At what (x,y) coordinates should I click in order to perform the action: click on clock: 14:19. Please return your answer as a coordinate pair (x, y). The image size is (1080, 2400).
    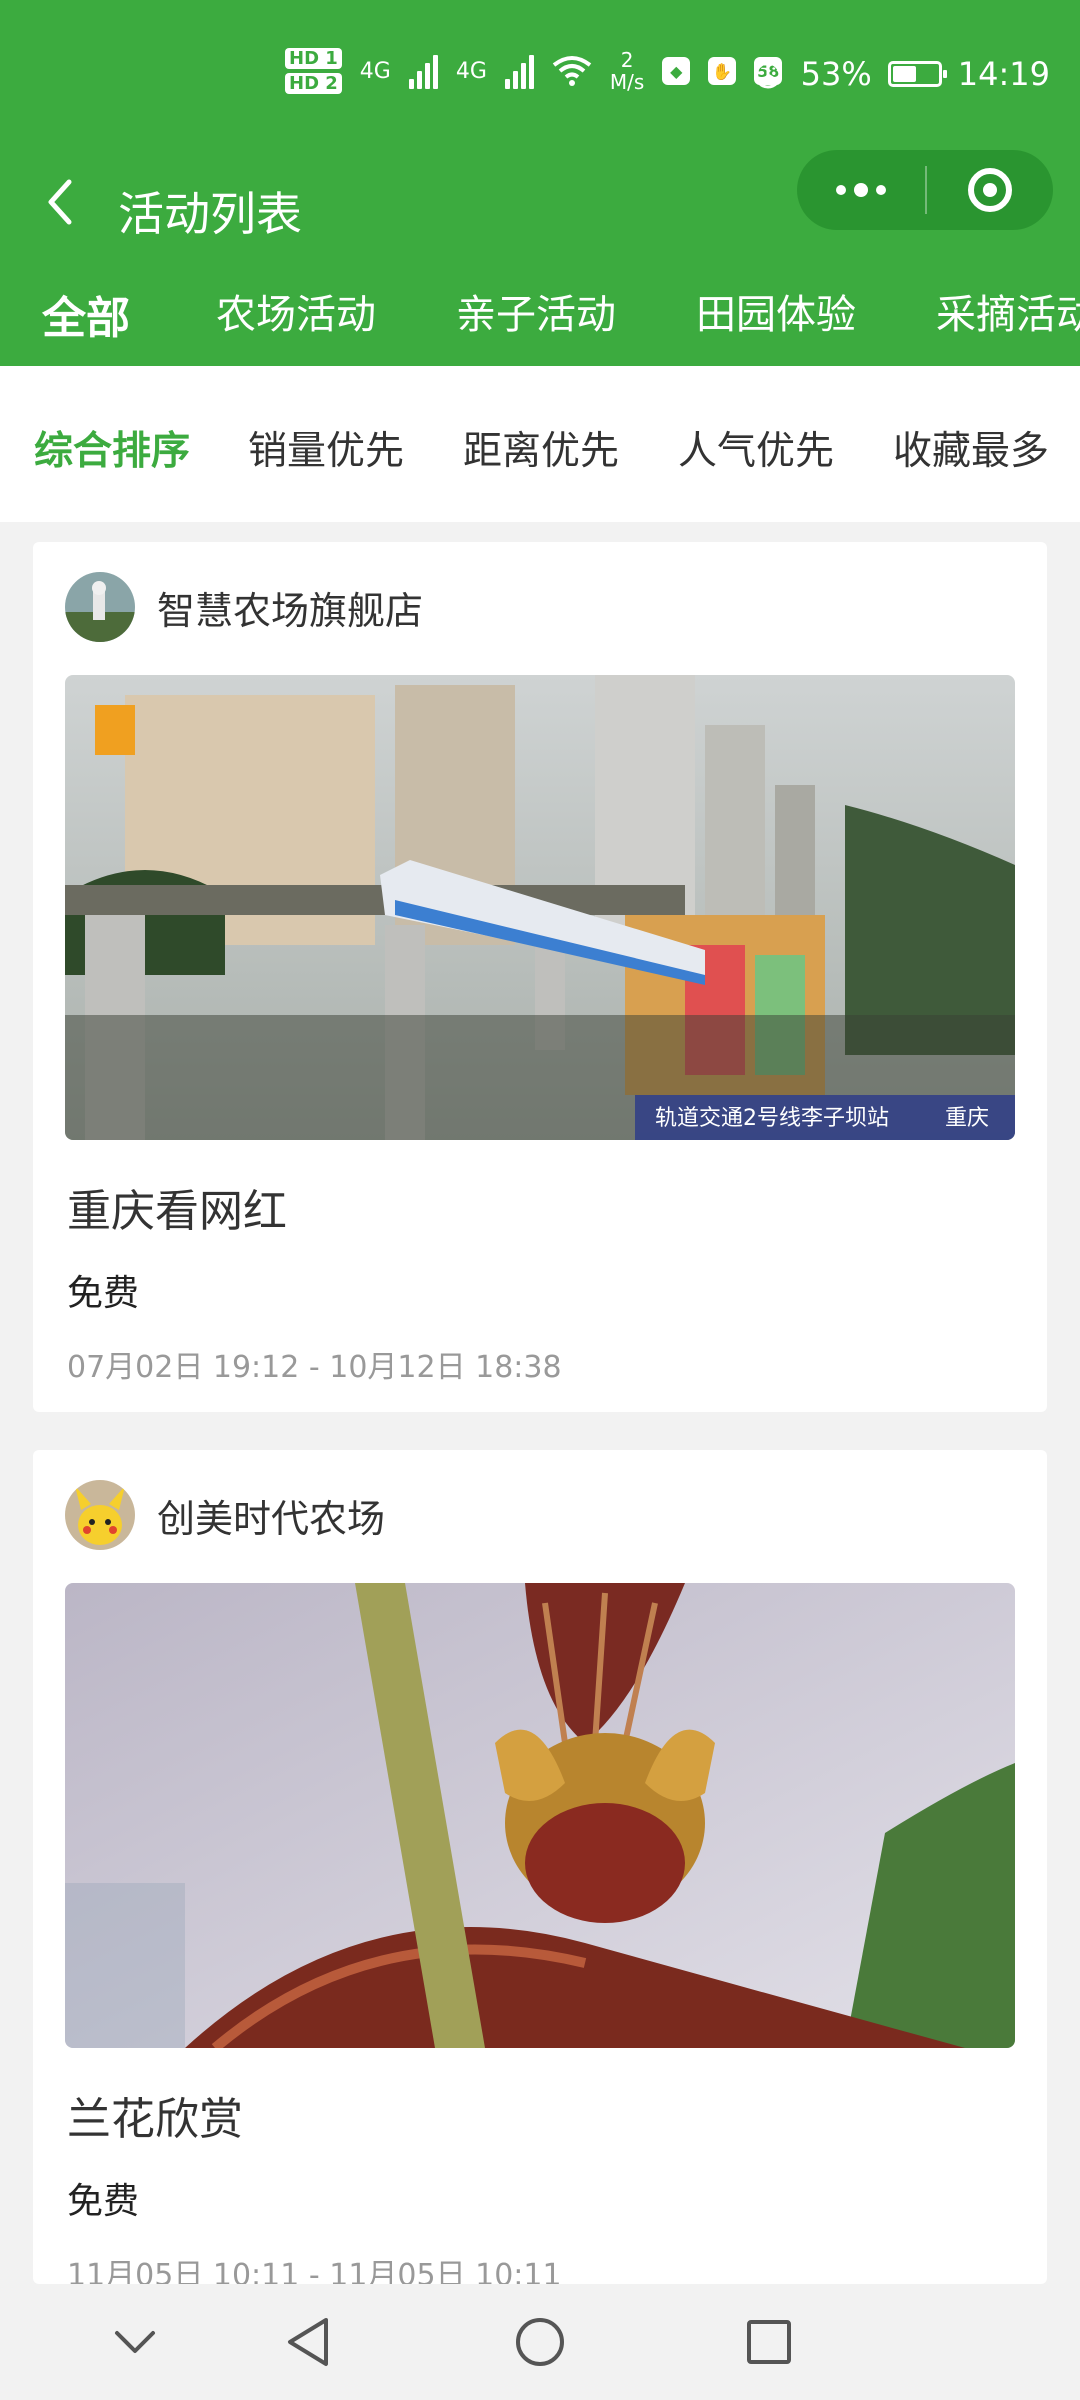
    Looking at the image, I should click on (1003, 74).